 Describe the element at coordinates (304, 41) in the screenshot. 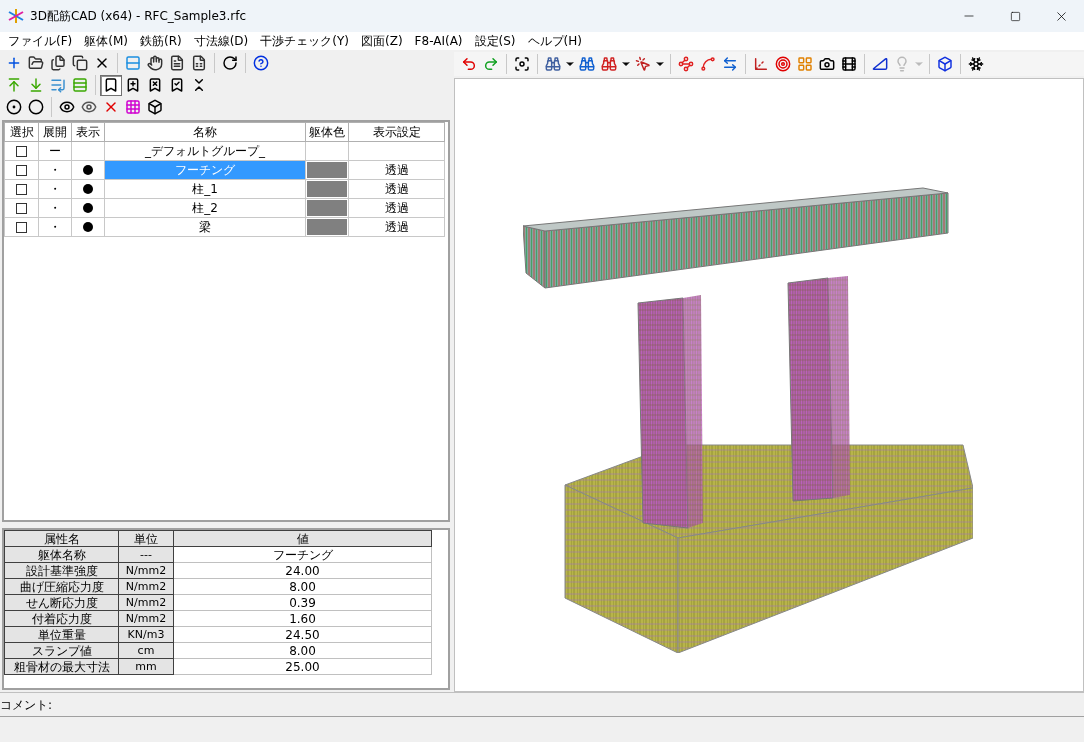

I see `menu-item: 干渉チェック(Y)` at that location.